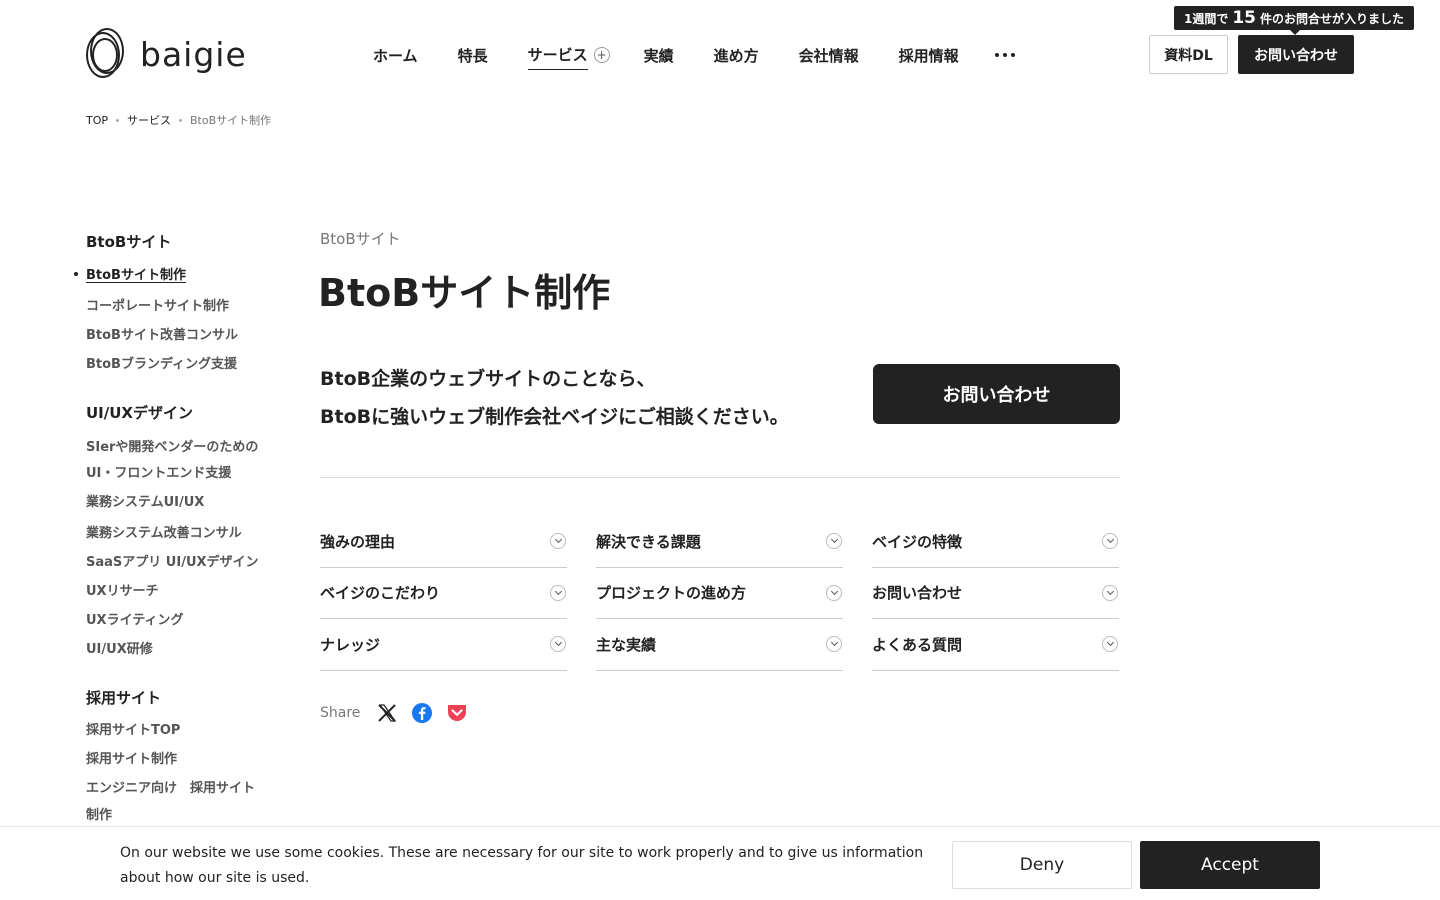 This screenshot has width=1440, height=900. I want to click on share-bar: Share, so click(400, 713).